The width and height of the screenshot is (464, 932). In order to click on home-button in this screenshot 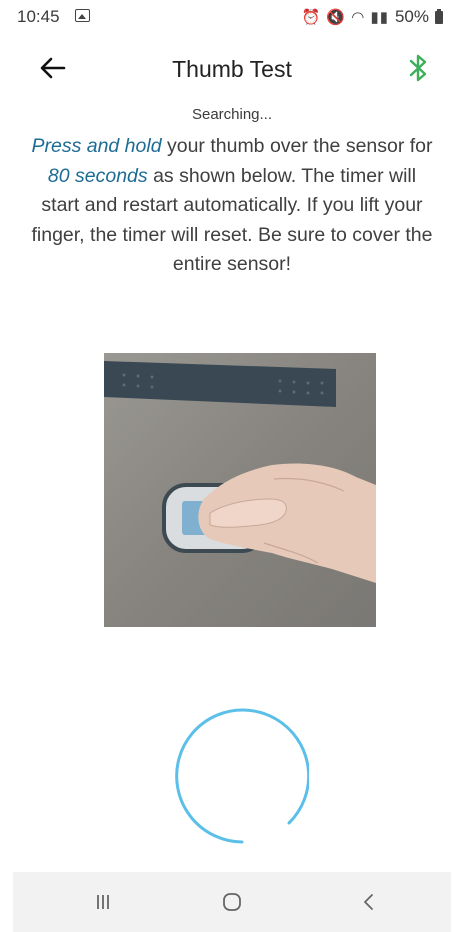, I will do `click(232, 902)`.